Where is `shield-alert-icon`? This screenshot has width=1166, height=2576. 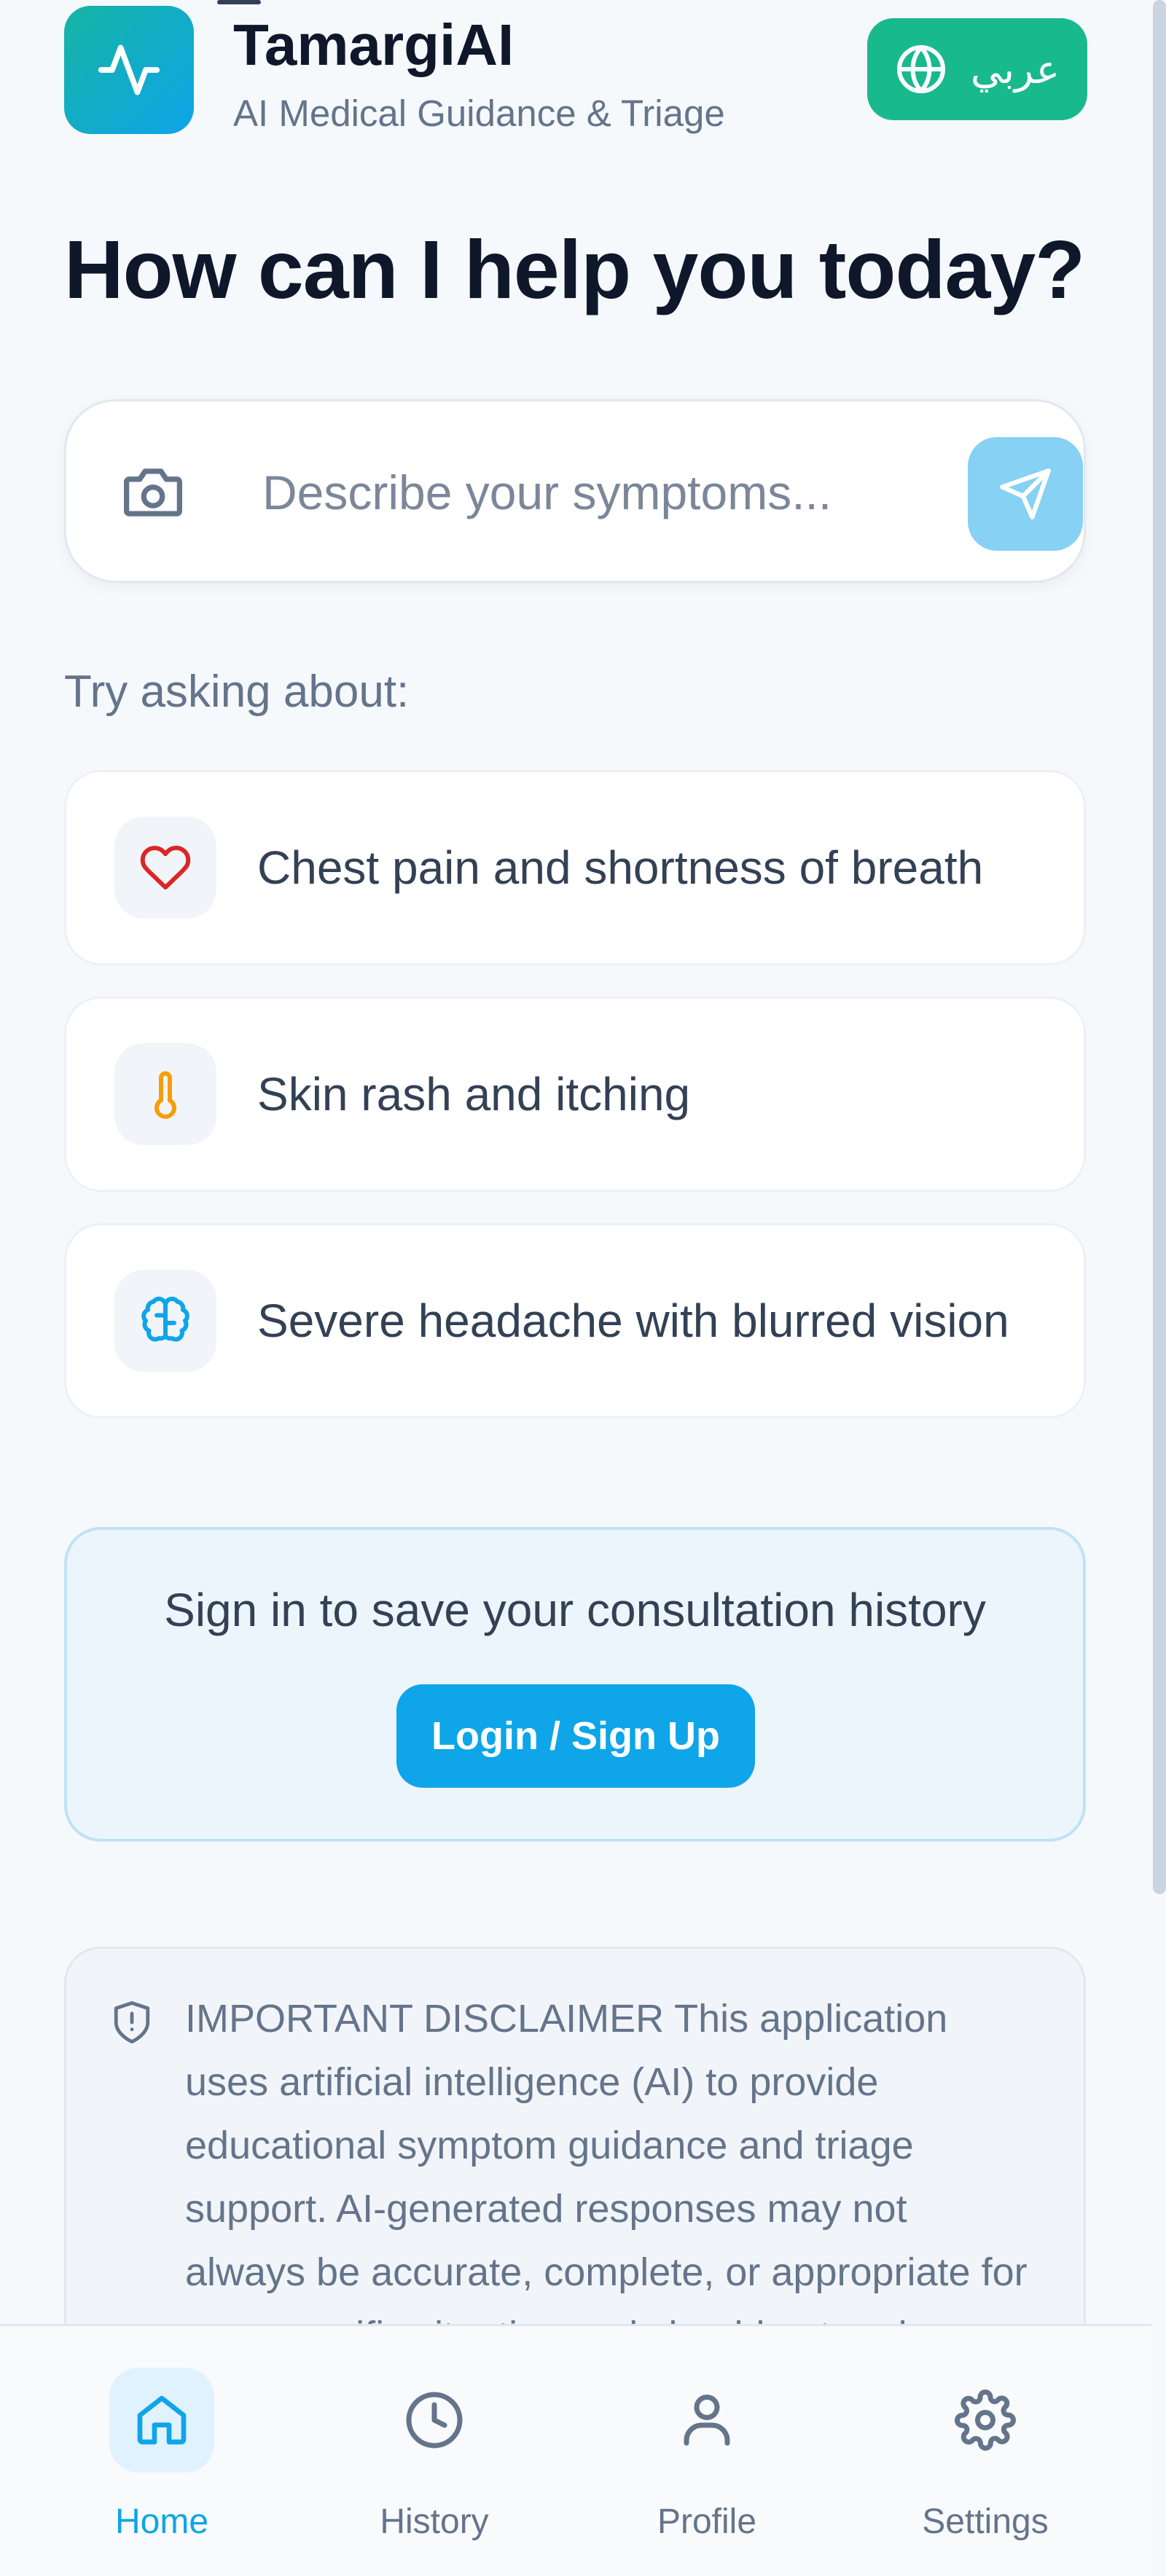
shield-alert-icon is located at coordinates (132, 2022).